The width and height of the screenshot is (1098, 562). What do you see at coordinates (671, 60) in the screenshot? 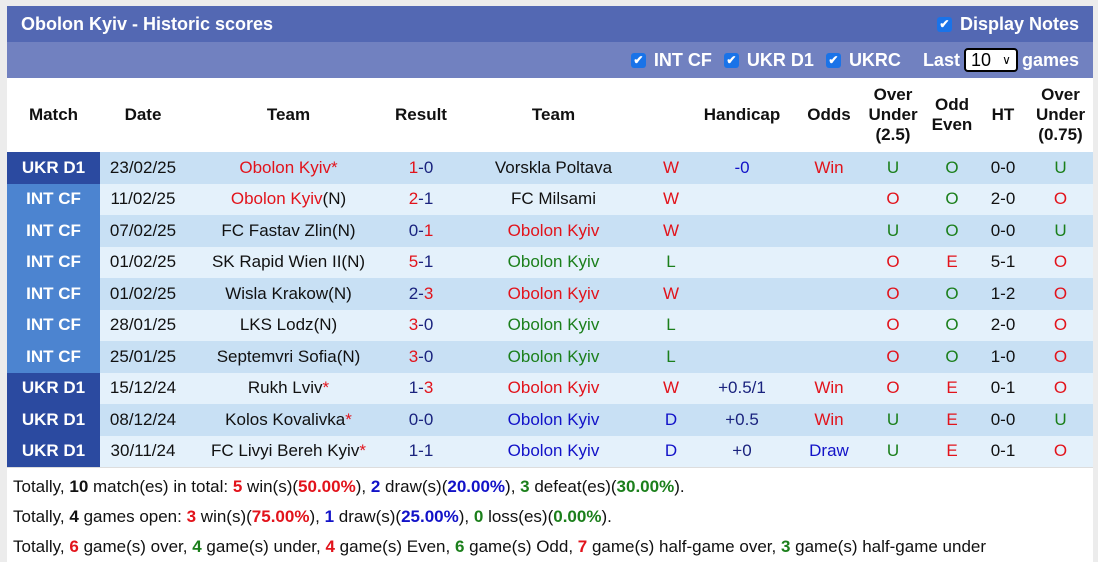
I see `filter-int-cf: ✔ INT CF` at bounding box center [671, 60].